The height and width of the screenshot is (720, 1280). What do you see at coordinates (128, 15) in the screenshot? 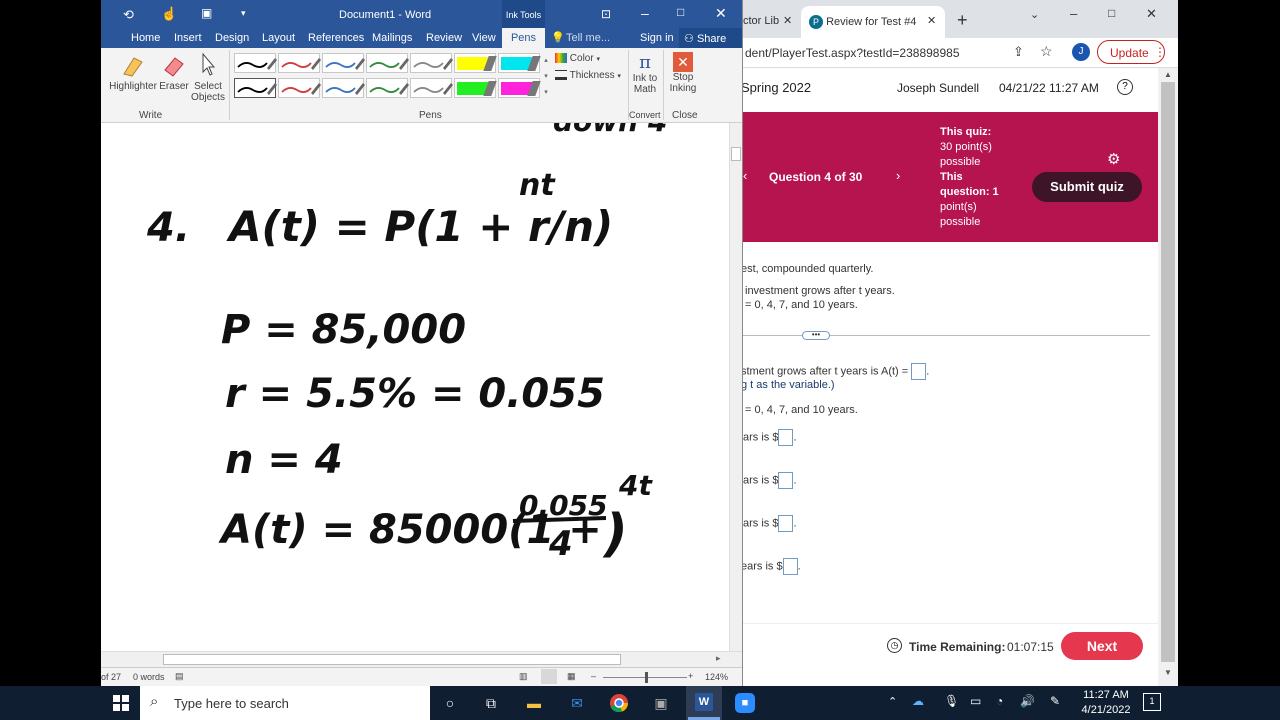
I see `autosave-icon: ⟲` at bounding box center [128, 15].